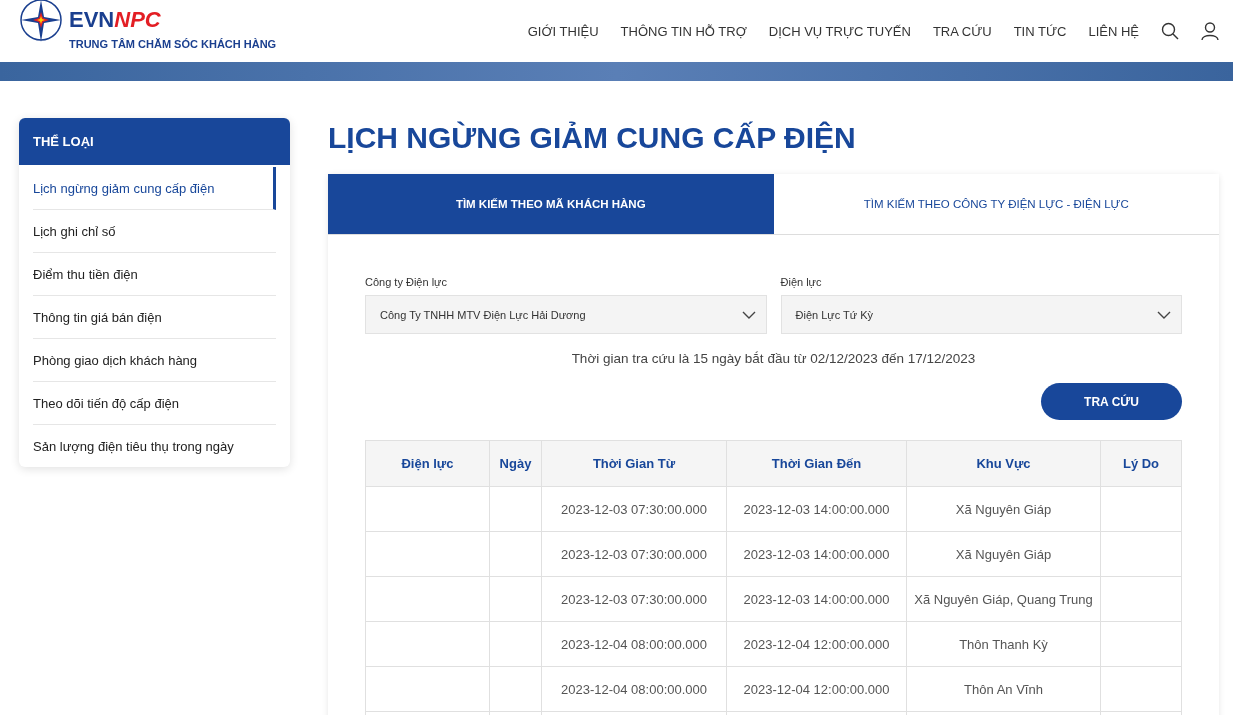  What do you see at coordinates (154, 188) in the screenshot?
I see `sidebar-item: Lịch ngừng giảm cung cấp điện` at bounding box center [154, 188].